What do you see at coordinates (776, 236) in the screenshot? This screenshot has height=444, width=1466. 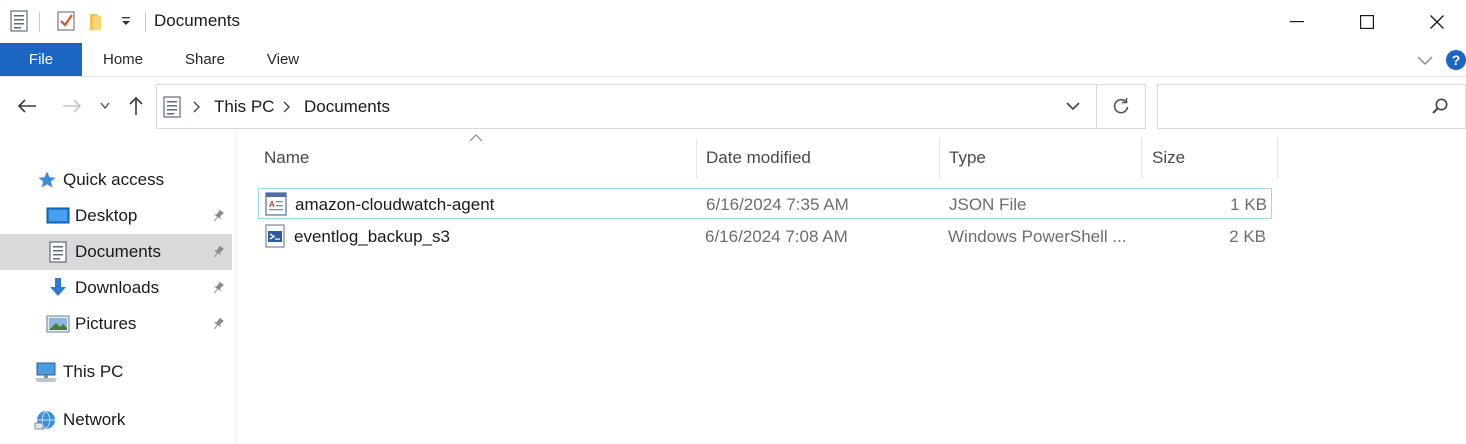 I see `file-date-modified: 6/16/2024 7:08 AM` at bounding box center [776, 236].